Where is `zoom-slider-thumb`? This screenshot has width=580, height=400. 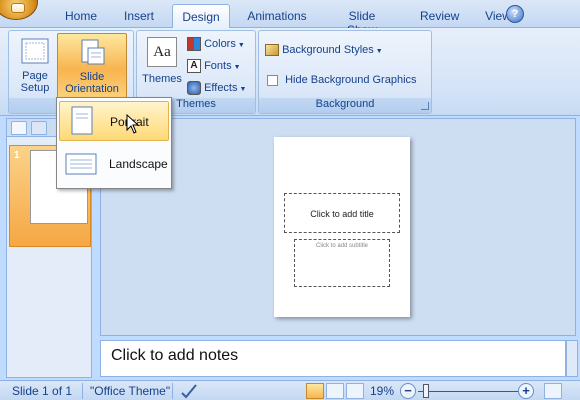
zoom-slider-thumb is located at coordinates (426, 391).